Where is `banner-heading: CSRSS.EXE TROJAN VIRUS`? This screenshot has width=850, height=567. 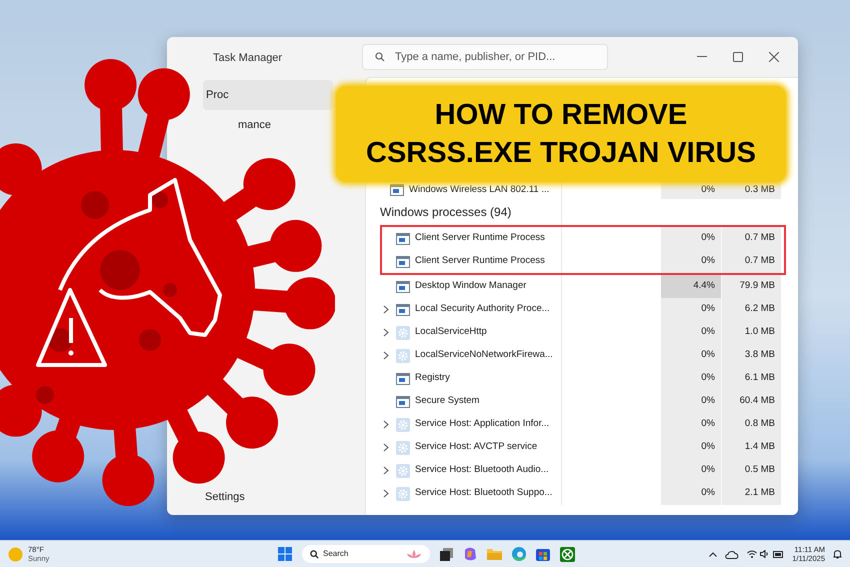 banner-heading: CSRSS.EXE TROJAN VIRUS is located at coordinates (561, 153).